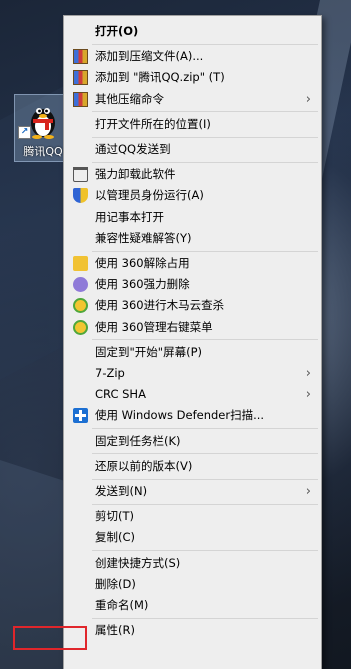  What do you see at coordinates (192, 174) in the screenshot?
I see `menu-item: 强力卸载此软件` at bounding box center [192, 174].